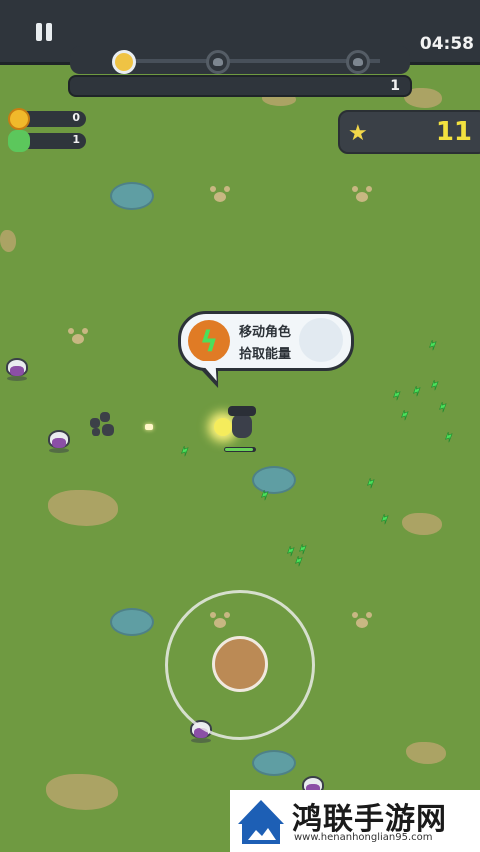 The width and height of the screenshot is (480, 852). What do you see at coordinates (47, 119) in the screenshot?
I see `coin-counter: 0` at bounding box center [47, 119].